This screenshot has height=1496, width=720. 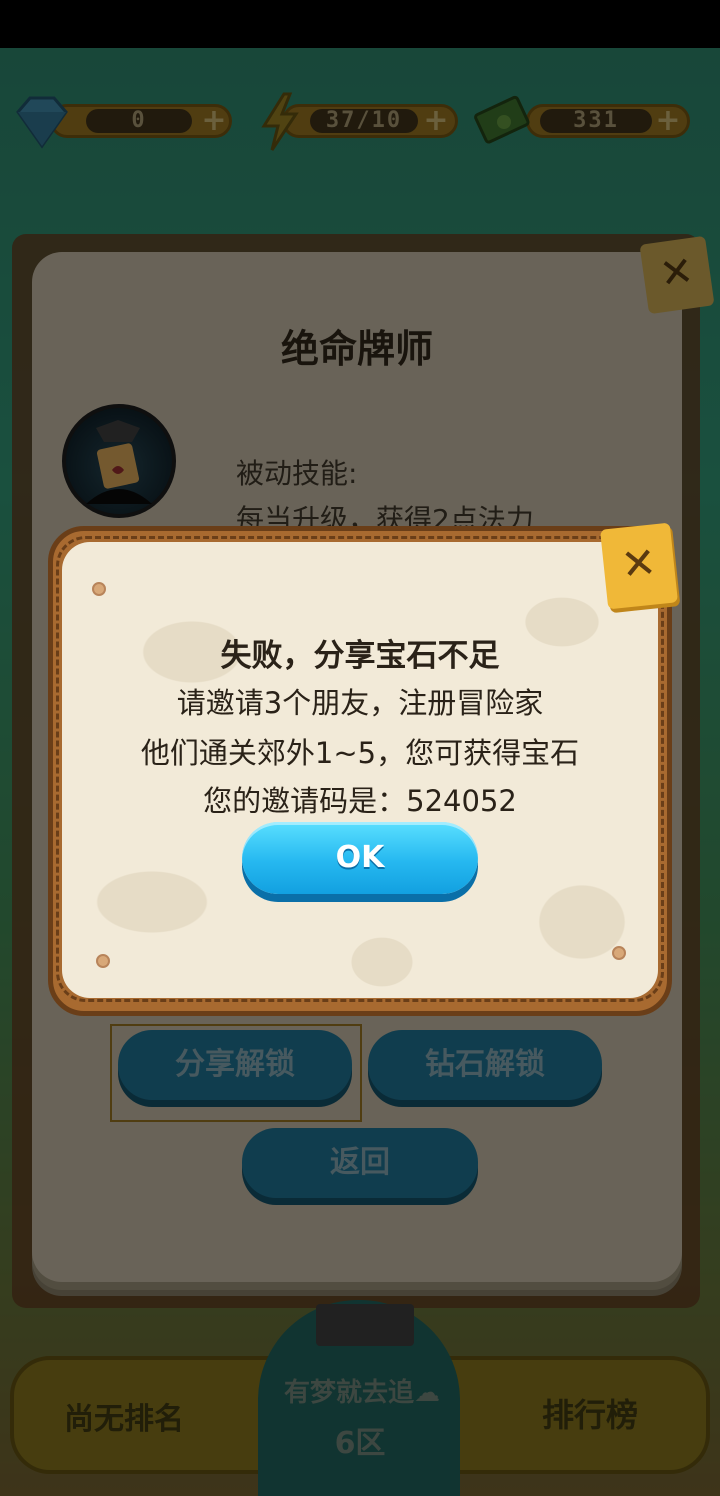 I want to click on dialog-line-1: 请邀请3个朋友，注册冒险家, so click(x=360, y=703).